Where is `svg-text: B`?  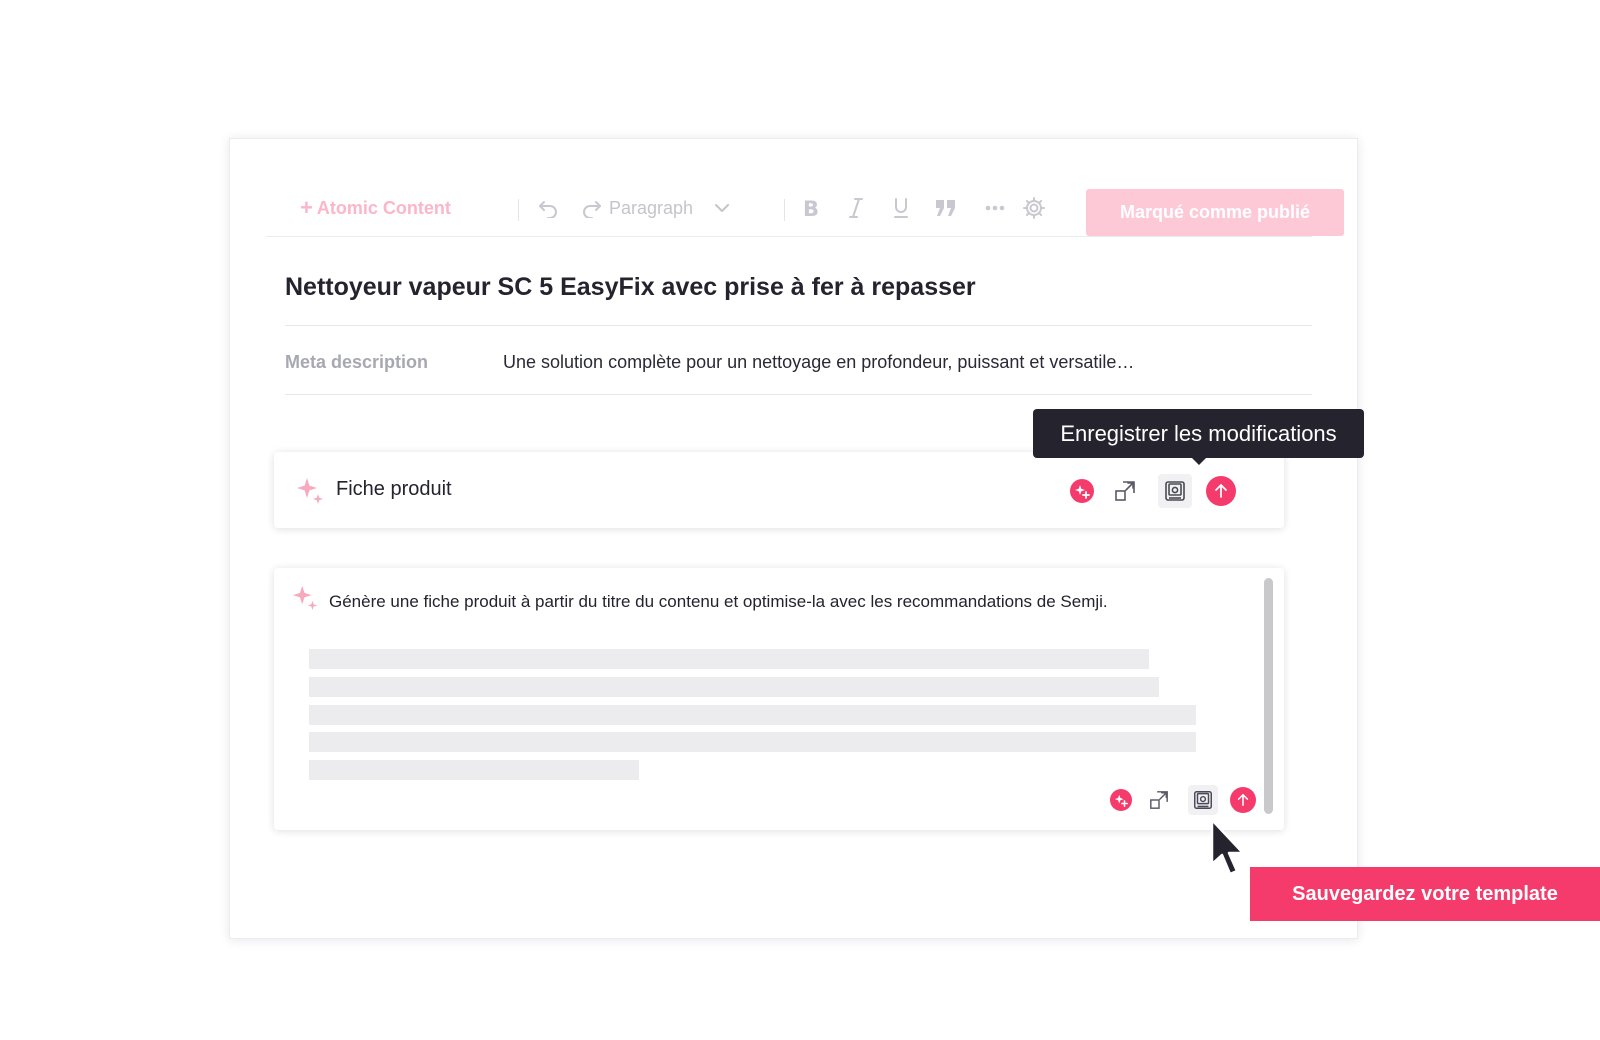
svg-text: B is located at coordinates (811, 208).